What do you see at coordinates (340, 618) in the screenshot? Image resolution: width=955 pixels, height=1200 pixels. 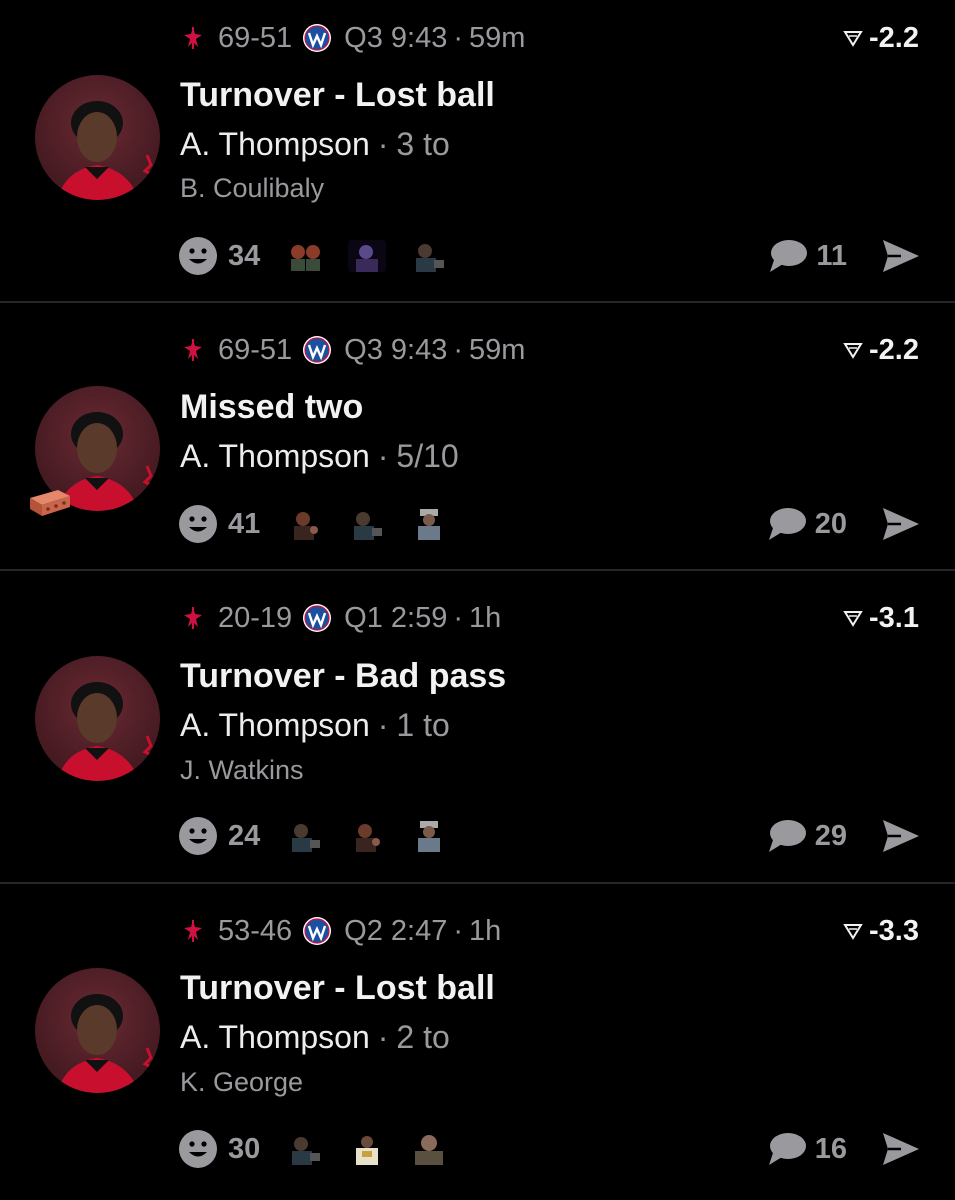 I see `game-meta: 20-19 Q1 2:59 · 1h` at bounding box center [340, 618].